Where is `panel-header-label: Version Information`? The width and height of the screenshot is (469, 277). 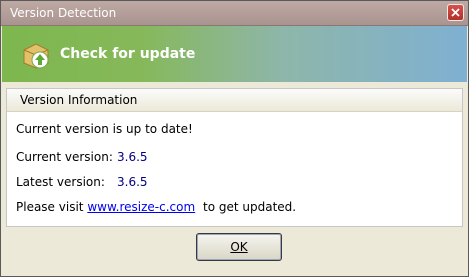
panel-header-label: Version Information is located at coordinates (79, 100).